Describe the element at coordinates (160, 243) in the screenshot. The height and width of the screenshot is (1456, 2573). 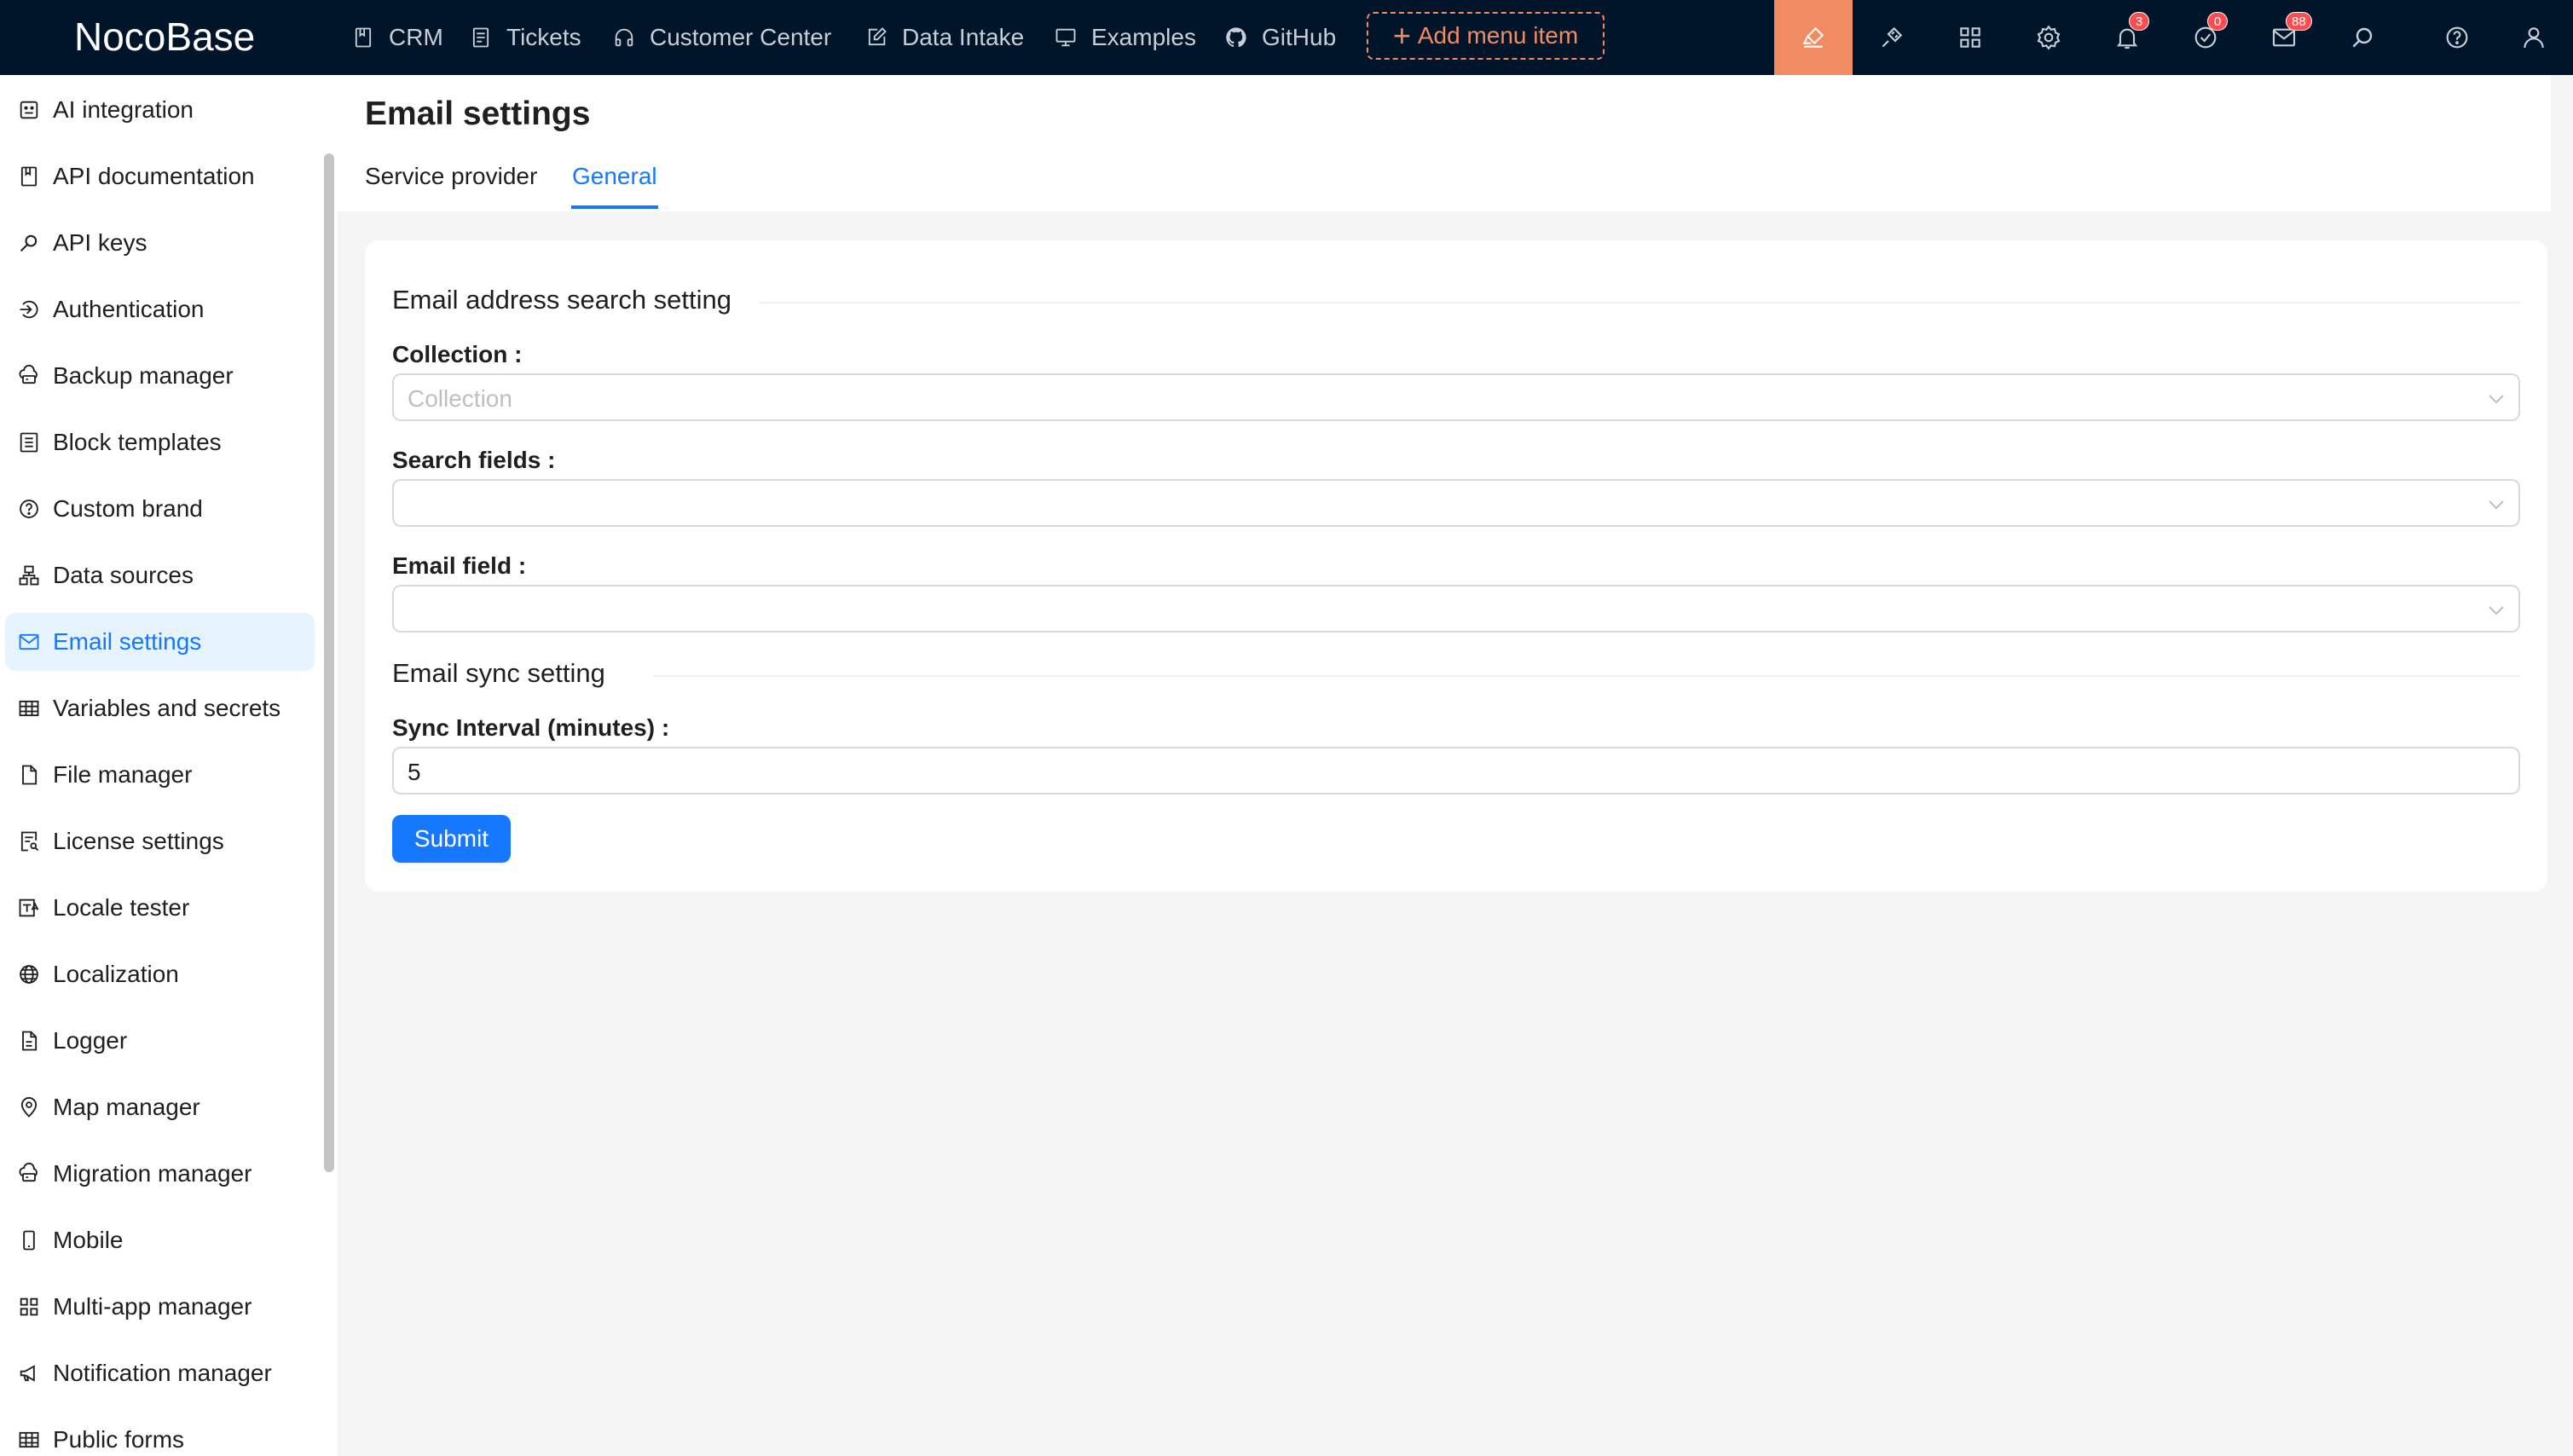
I see `sidebar-item-api-keys: API keys` at that location.